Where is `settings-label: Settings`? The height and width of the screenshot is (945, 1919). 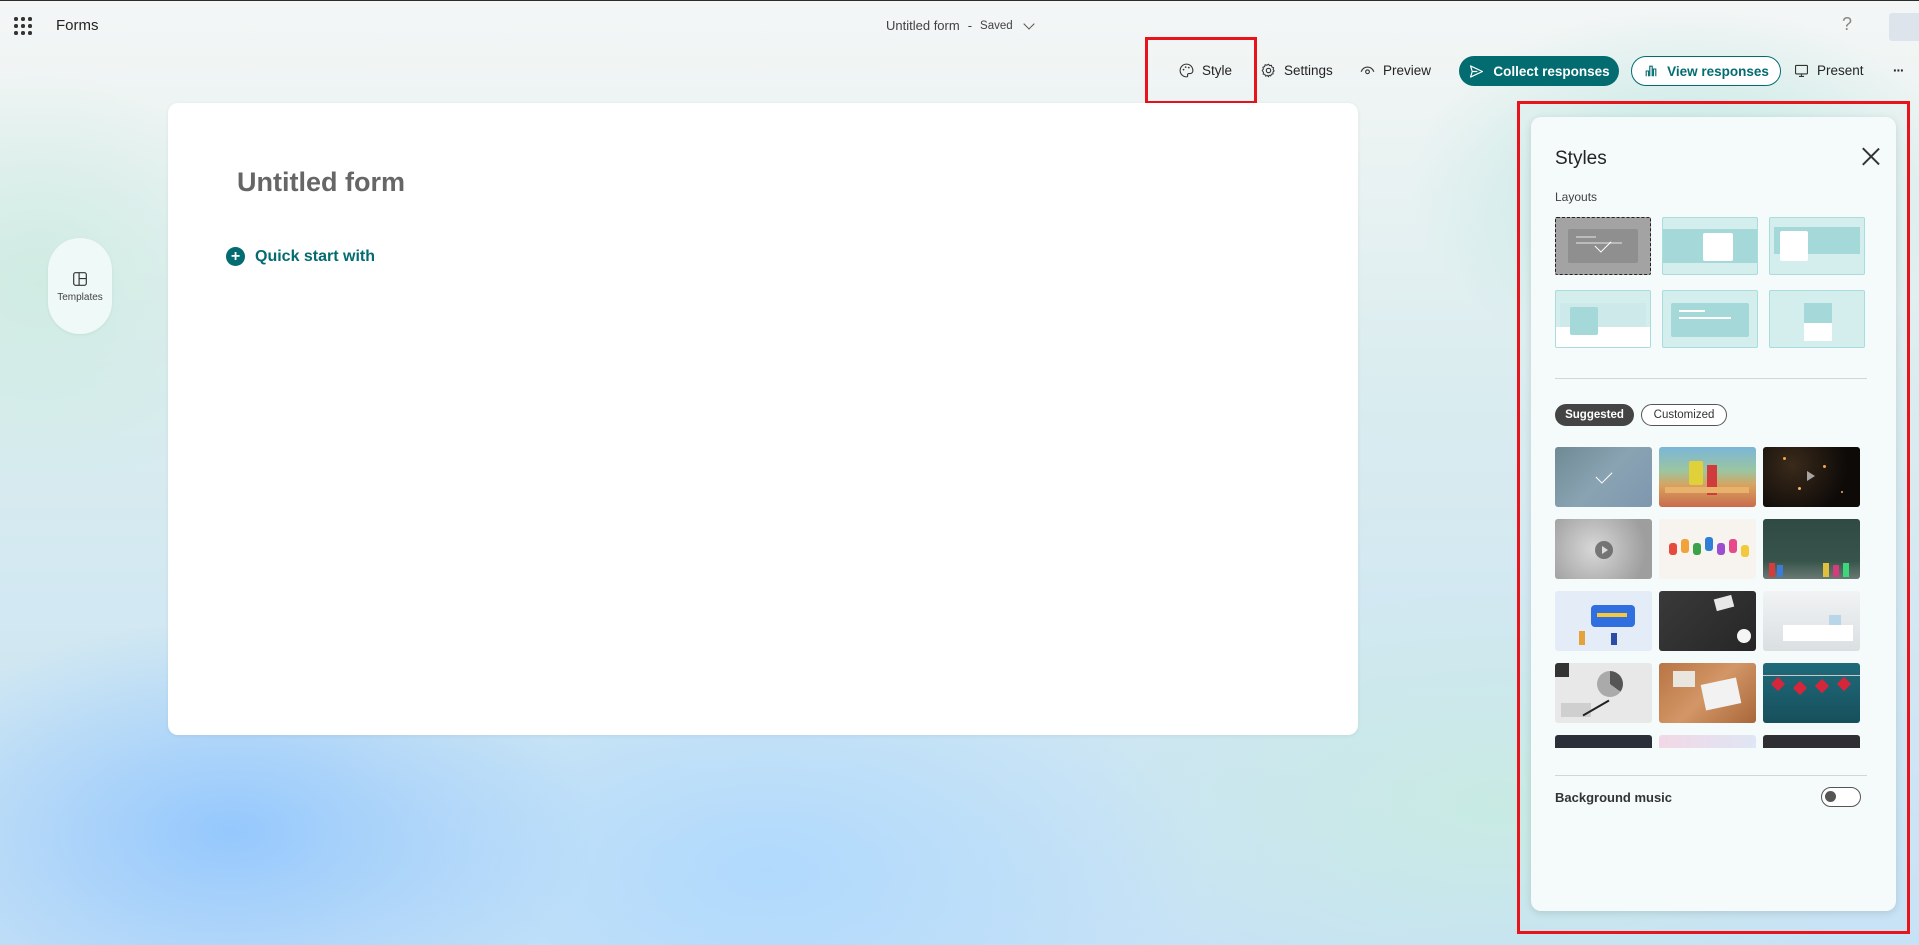
settings-label: Settings is located at coordinates (1308, 70).